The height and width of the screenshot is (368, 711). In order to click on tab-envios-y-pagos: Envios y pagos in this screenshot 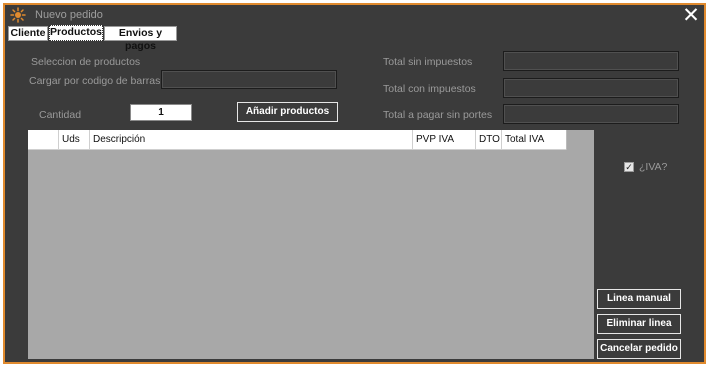, I will do `click(140, 39)`.